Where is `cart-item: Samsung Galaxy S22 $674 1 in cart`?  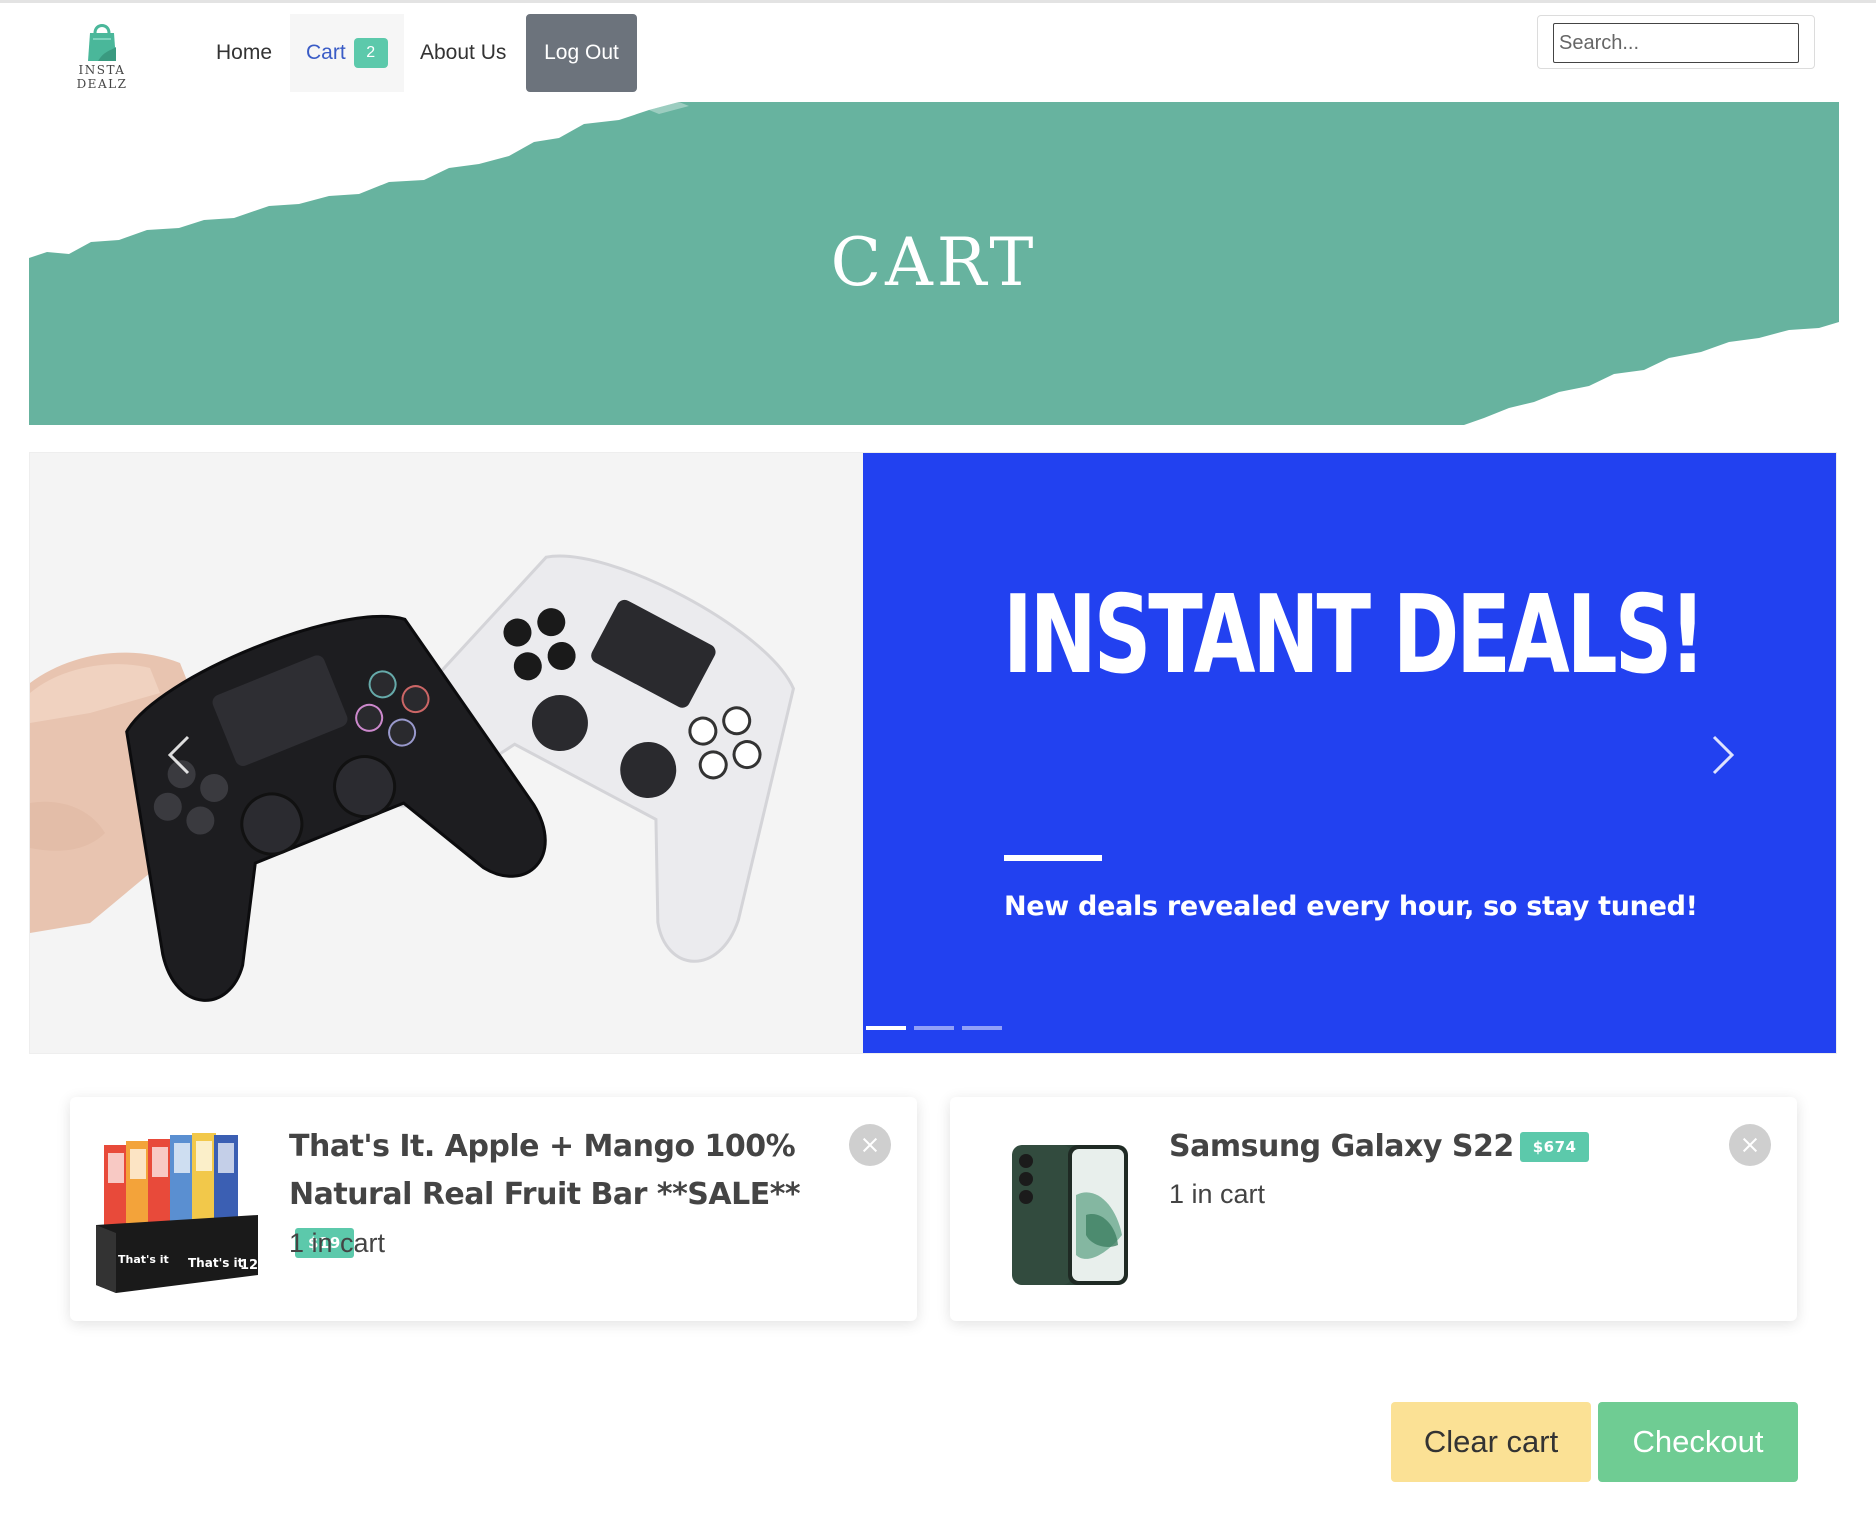
cart-item: Samsung Galaxy S22 $674 1 in cart is located at coordinates (1373, 1209).